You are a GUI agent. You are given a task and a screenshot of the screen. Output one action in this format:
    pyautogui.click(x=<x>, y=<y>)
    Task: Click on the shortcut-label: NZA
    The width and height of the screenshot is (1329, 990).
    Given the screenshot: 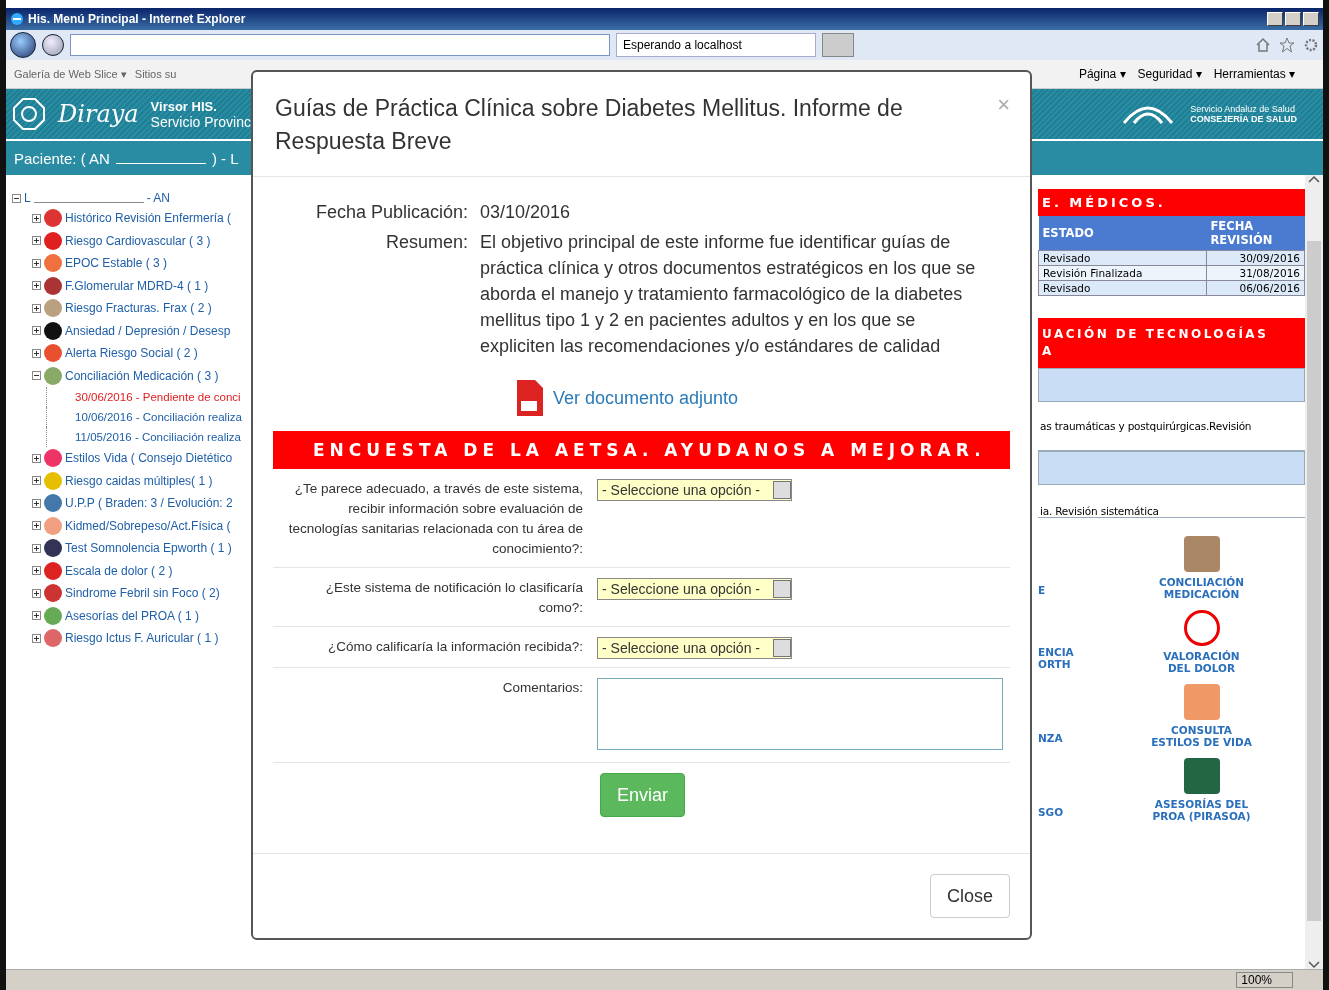 What is the action you would take?
    pyautogui.click(x=1068, y=738)
    